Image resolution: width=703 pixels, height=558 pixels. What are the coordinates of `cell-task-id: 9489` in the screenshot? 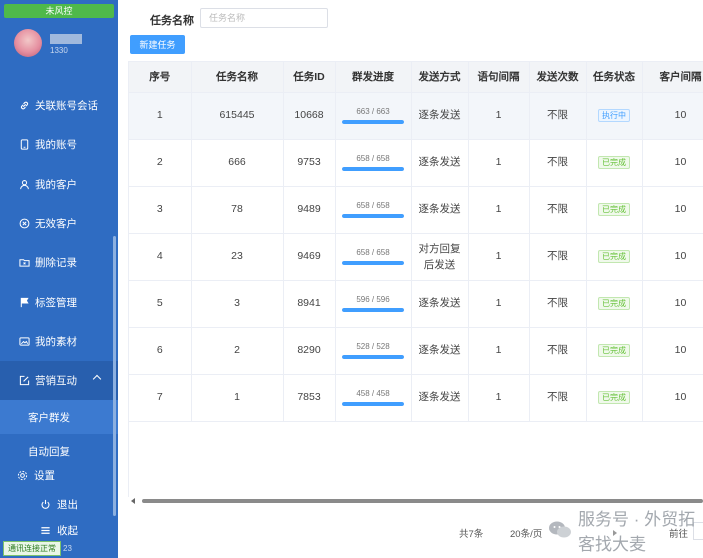 It's located at (309, 210).